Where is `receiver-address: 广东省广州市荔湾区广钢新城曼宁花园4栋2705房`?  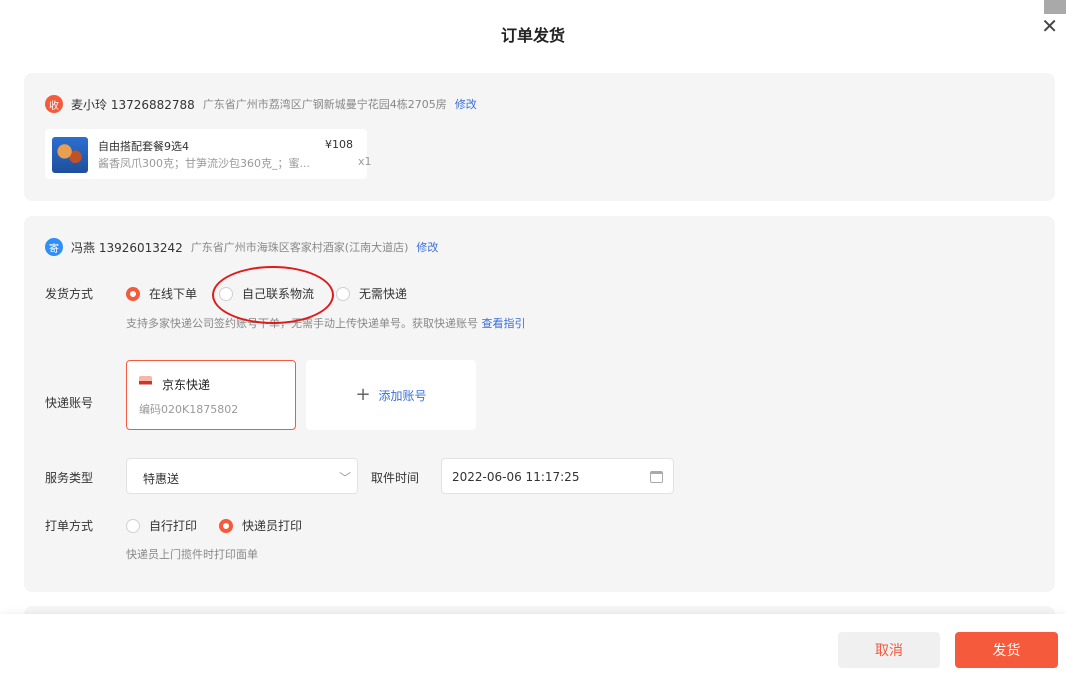 receiver-address: 广东省广州市荔湾区广钢新城曼宁花园4栋2705房 is located at coordinates (324, 104).